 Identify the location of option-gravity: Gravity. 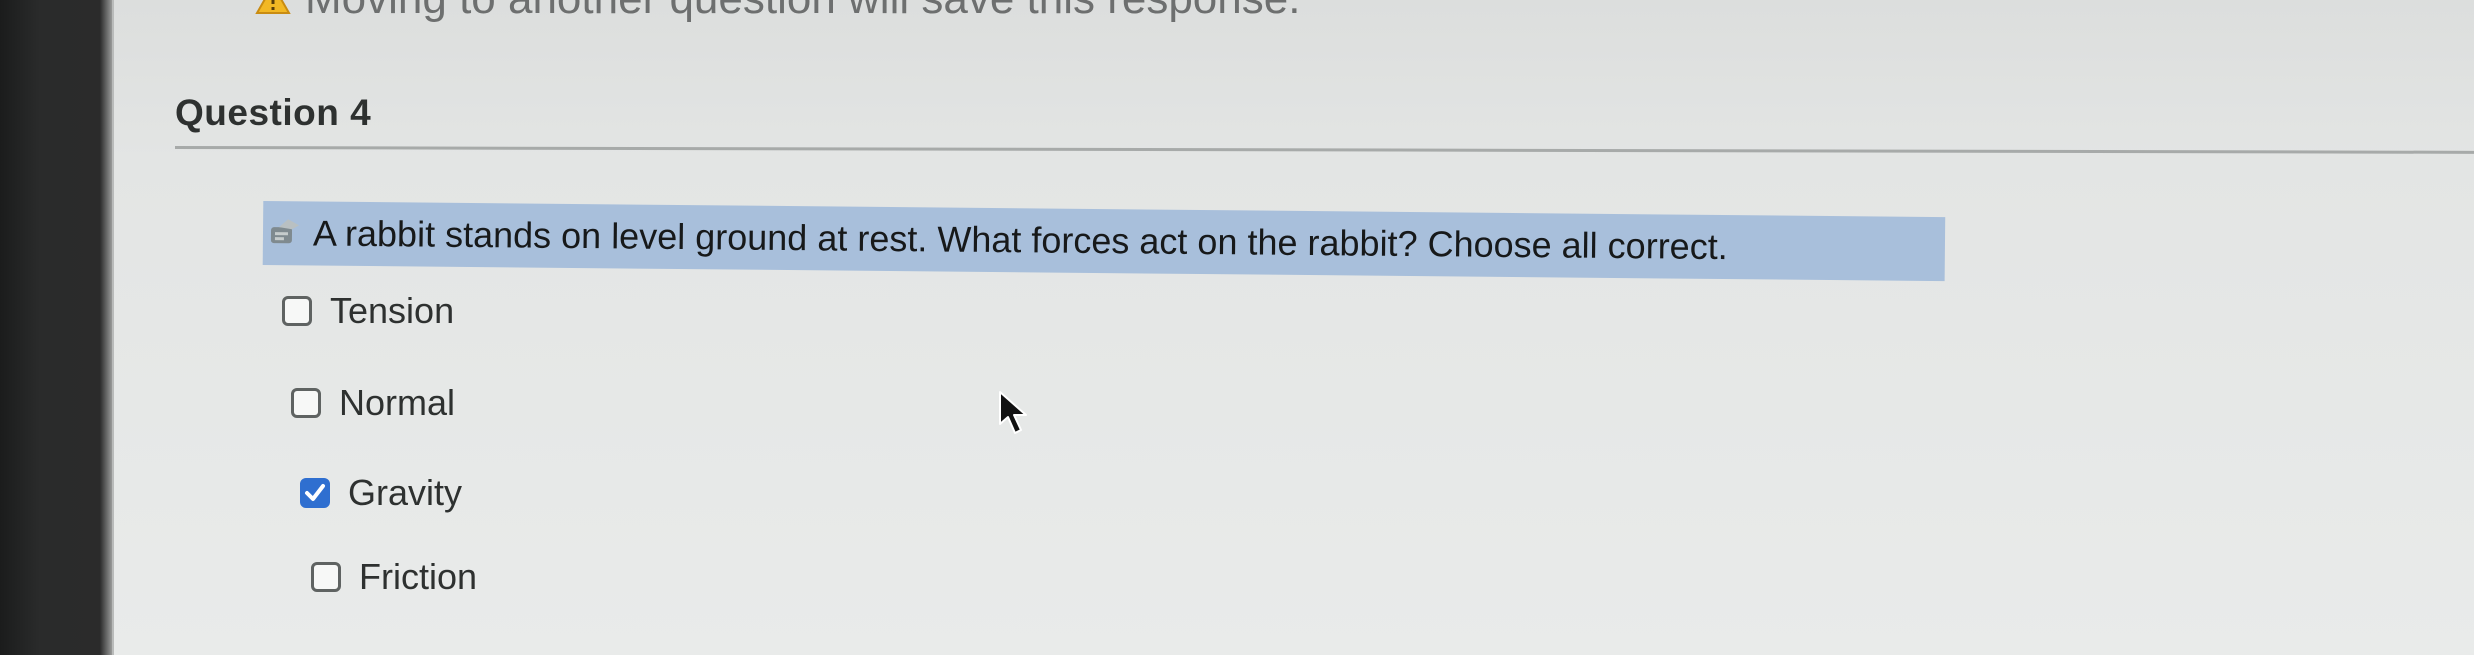
(381, 493).